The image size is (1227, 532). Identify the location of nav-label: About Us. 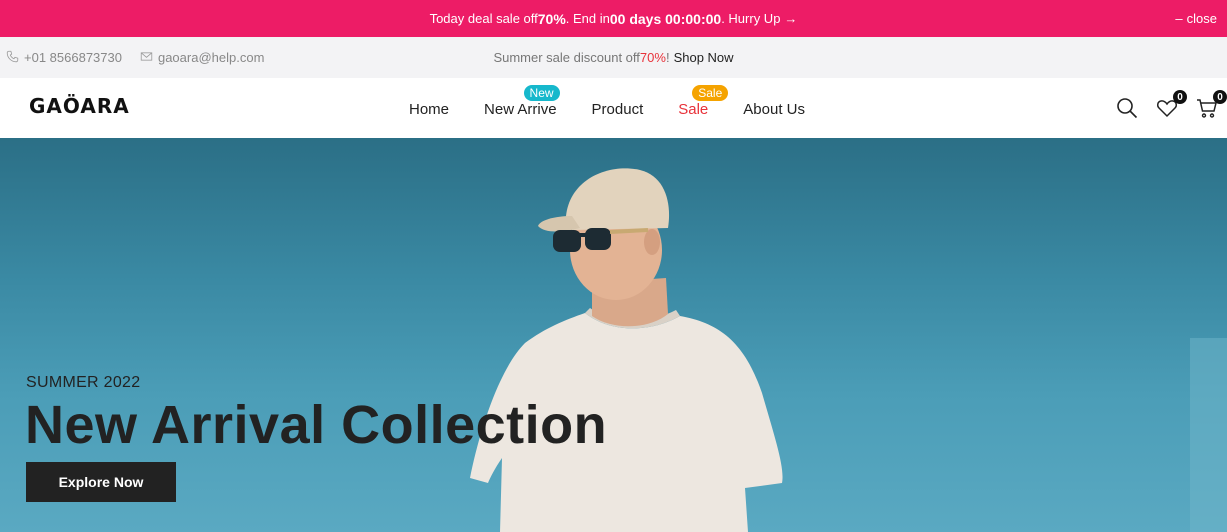
(774, 109).